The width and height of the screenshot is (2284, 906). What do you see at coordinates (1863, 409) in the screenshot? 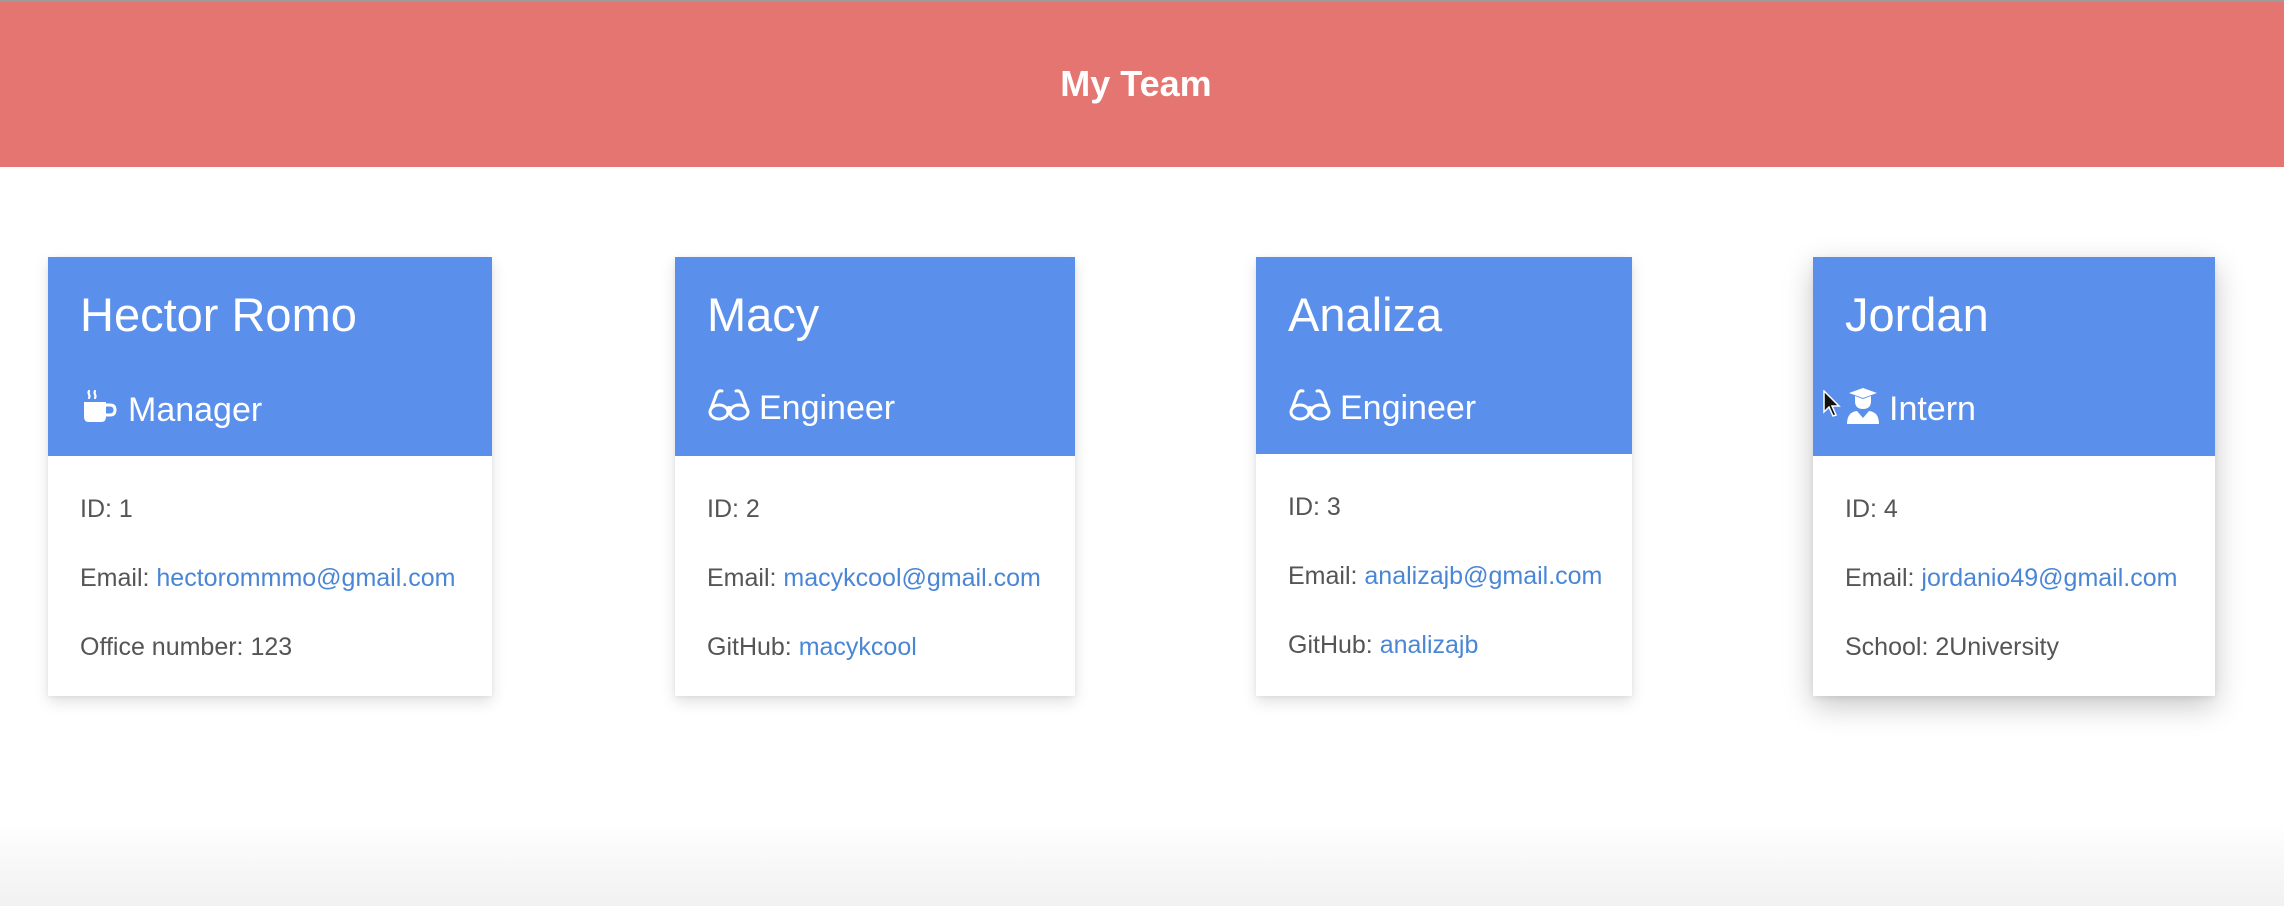
I see `graduate-icon` at bounding box center [1863, 409].